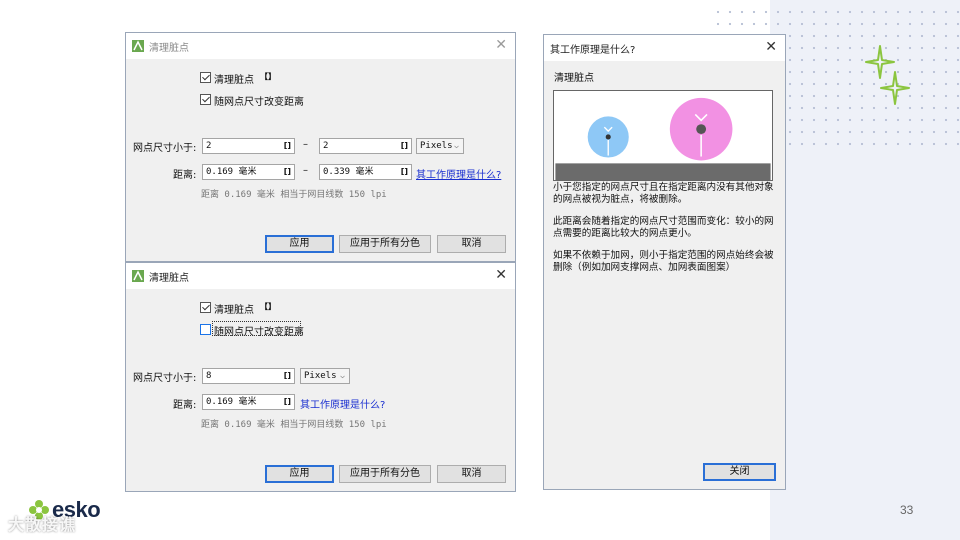 The width and height of the screenshot is (960, 540). Describe the element at coordinates (248, 172) in the screenshot. I see `distance-min-input: 0.169 毫米[]` at that location.